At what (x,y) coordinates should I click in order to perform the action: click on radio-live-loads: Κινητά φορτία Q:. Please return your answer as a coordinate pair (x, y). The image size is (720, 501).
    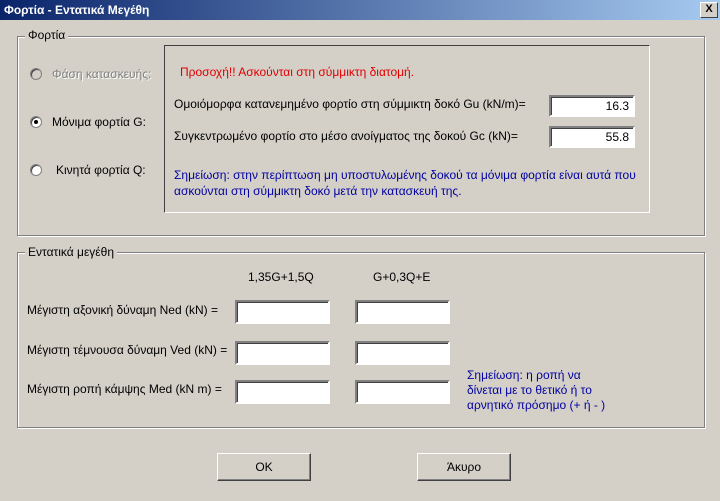
    Looking at the image, I should click on (88, 170).